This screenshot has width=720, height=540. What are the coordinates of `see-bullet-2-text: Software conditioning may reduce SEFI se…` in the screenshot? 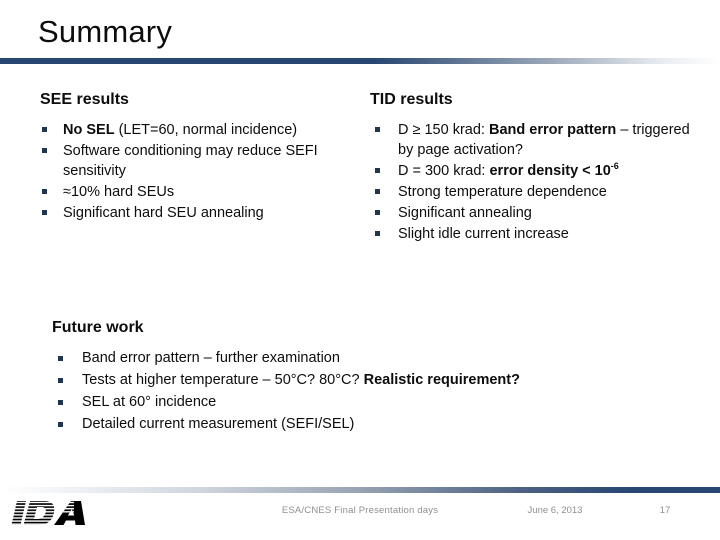 It's located at (190, 161).